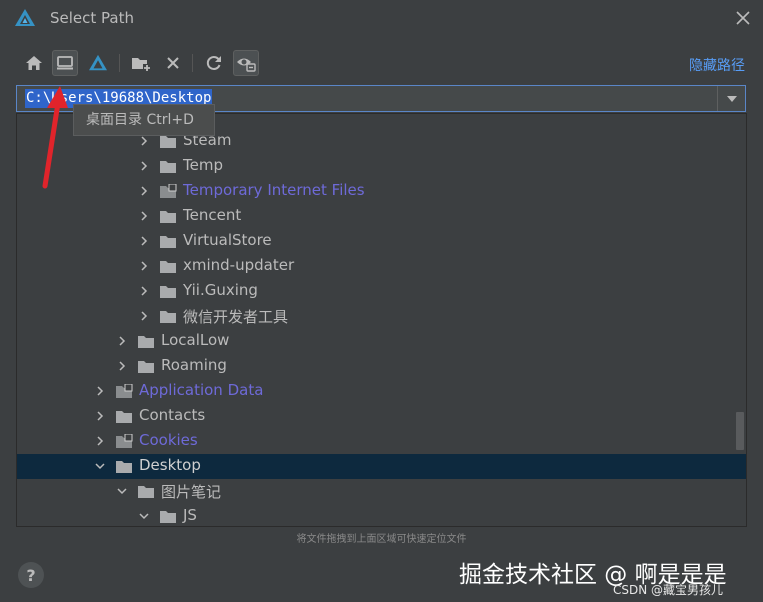 The width and height of the screenshot is (763, 602). I want to click on dropdown-separator, so click(717, 98).